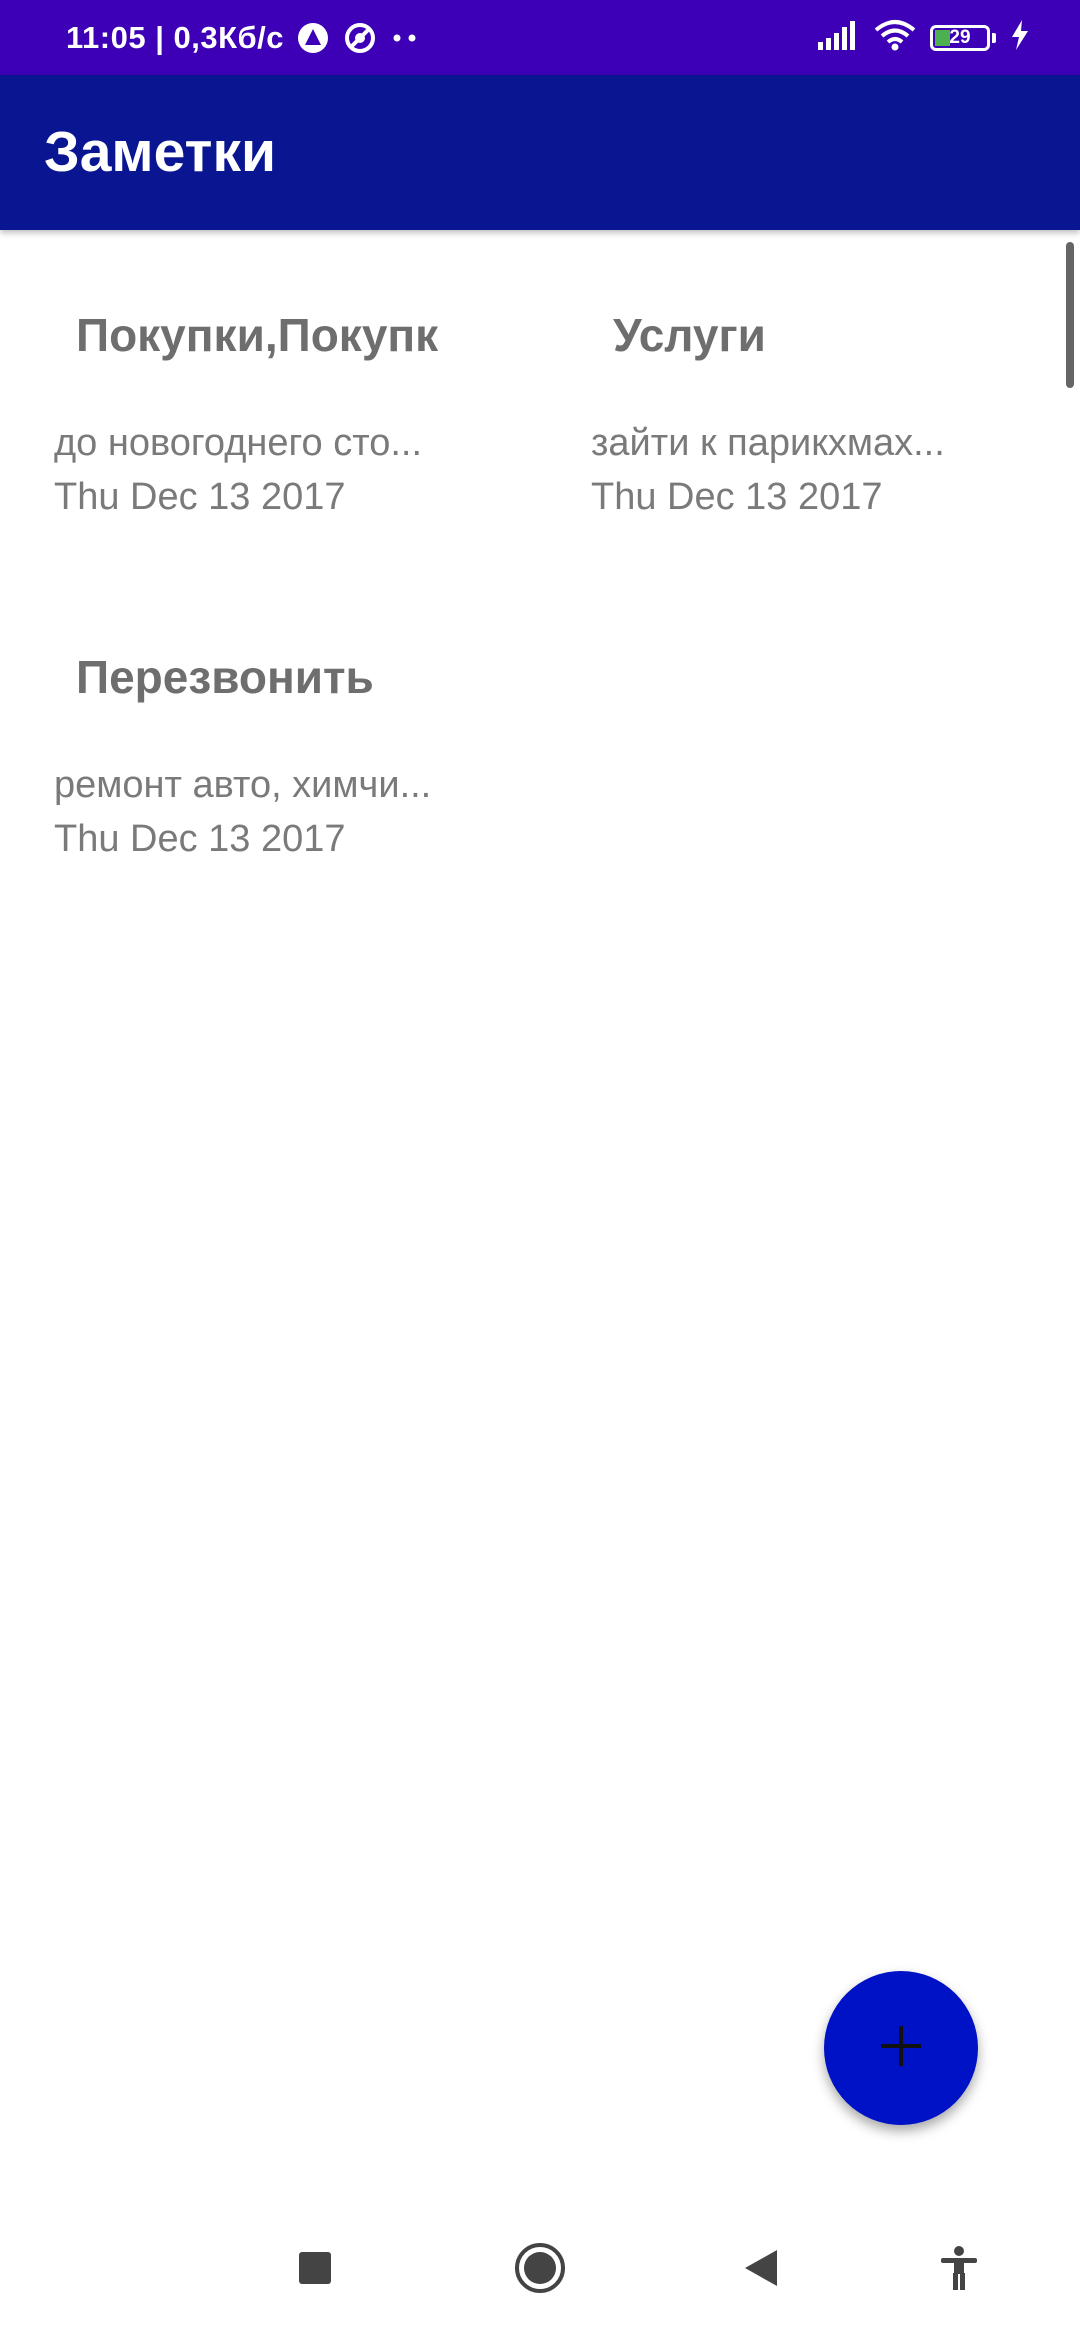 Image resolution: width=1080 pixels, height=2340 pixels. Describe the element at coordinates (360, 38) in the screenshot. I see `data-saver-icon` at that location.